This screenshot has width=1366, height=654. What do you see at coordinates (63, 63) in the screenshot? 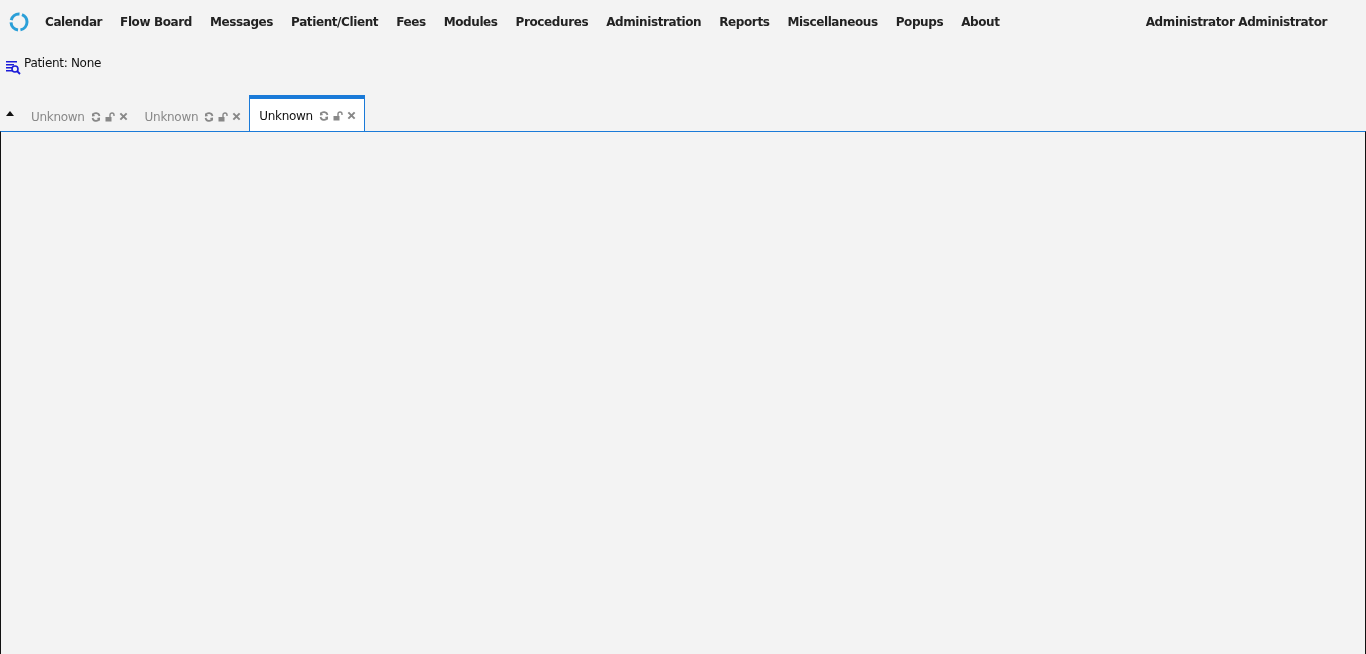
I see `patient-label: Patient: None` at bounding box center [63, 63].